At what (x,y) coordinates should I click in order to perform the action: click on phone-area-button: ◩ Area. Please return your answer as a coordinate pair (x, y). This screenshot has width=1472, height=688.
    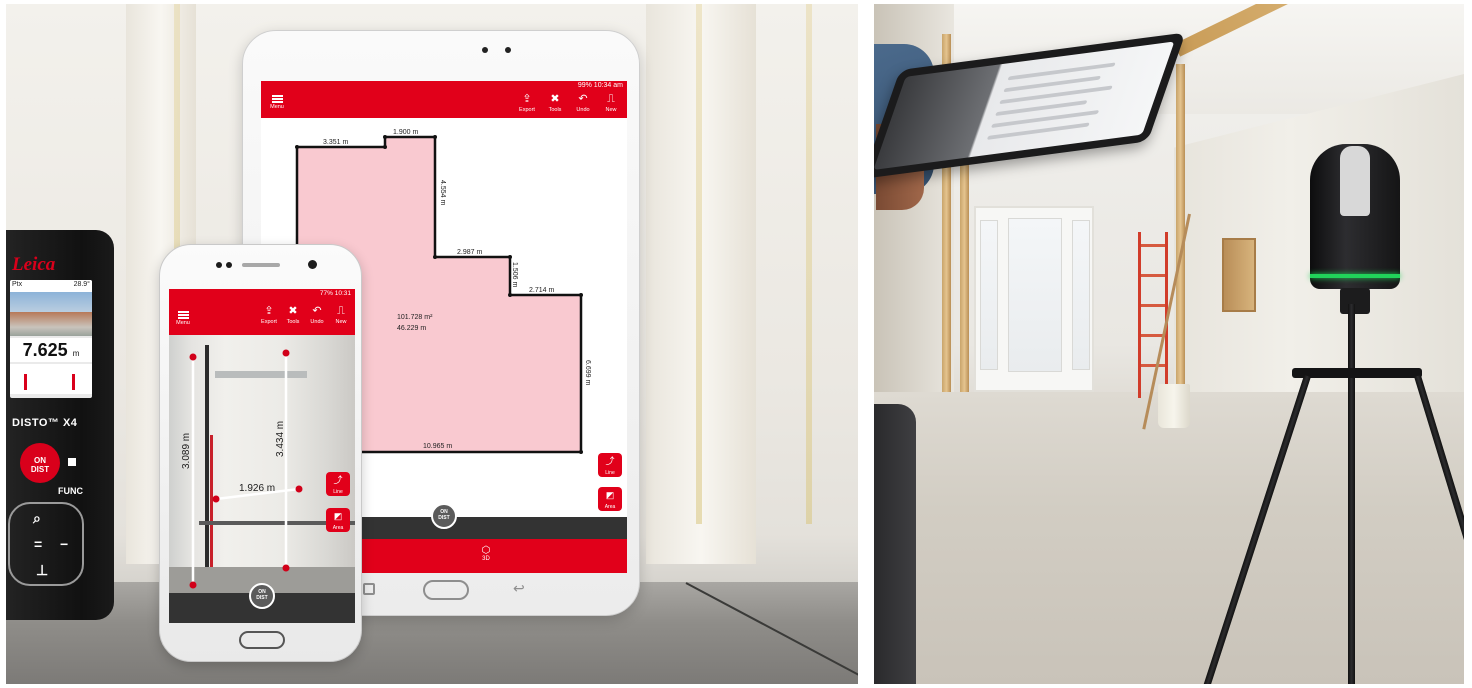
    Looking at the image, I should click on (338, 520).